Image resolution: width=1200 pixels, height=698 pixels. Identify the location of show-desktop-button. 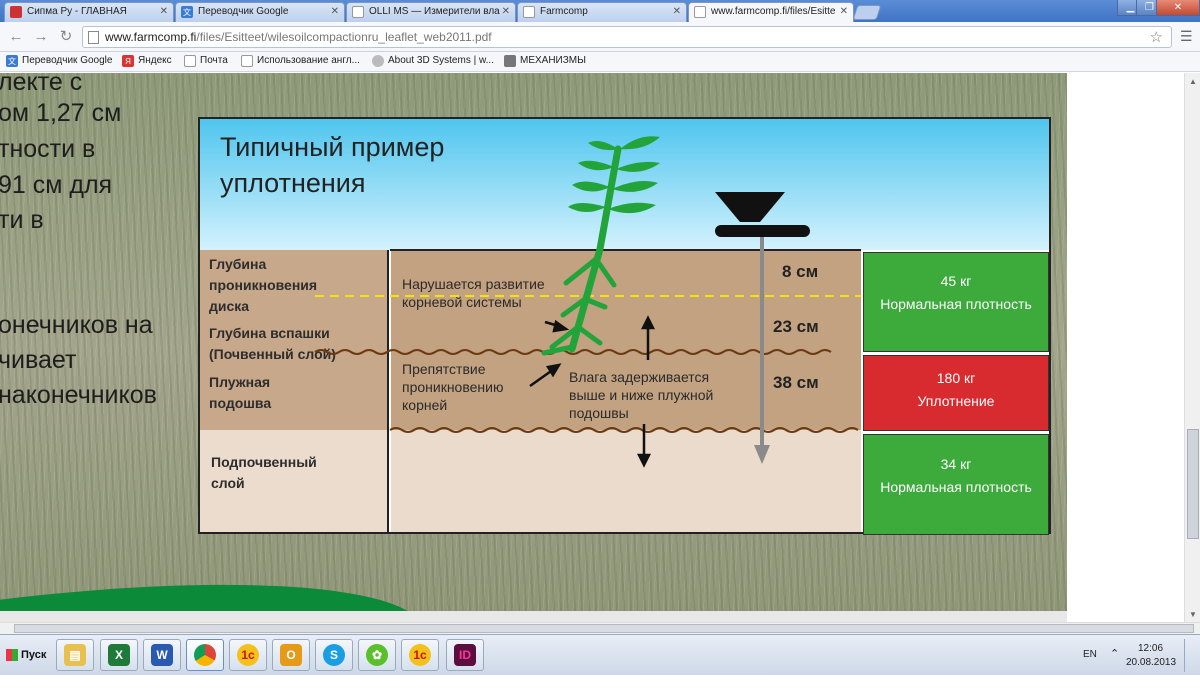
(1191, 655).